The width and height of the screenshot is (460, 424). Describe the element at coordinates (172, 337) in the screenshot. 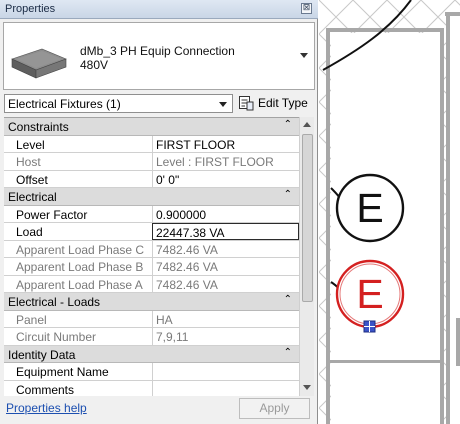

I see `property-value: 7,9,11` at that location.